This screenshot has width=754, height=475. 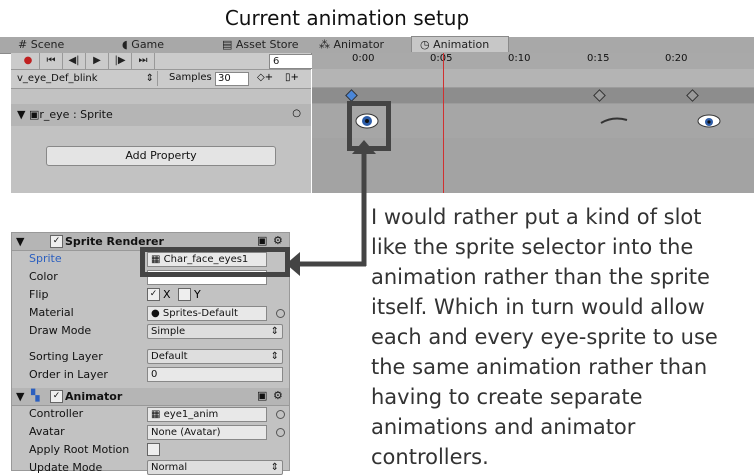 I want to click on annotation-line: animation rather than the sprite, so click(x=540, y=277).